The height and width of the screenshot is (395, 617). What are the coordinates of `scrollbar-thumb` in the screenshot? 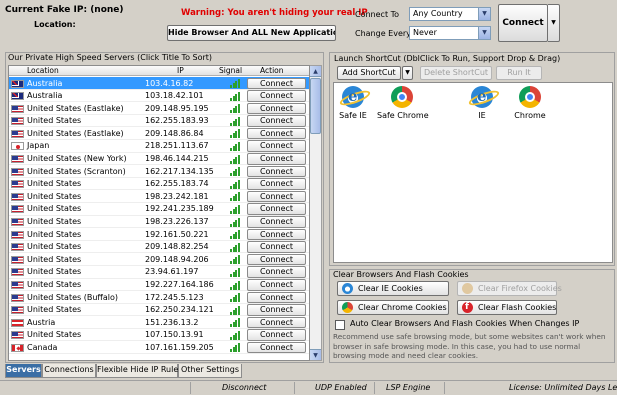 It's located at (315, 106).